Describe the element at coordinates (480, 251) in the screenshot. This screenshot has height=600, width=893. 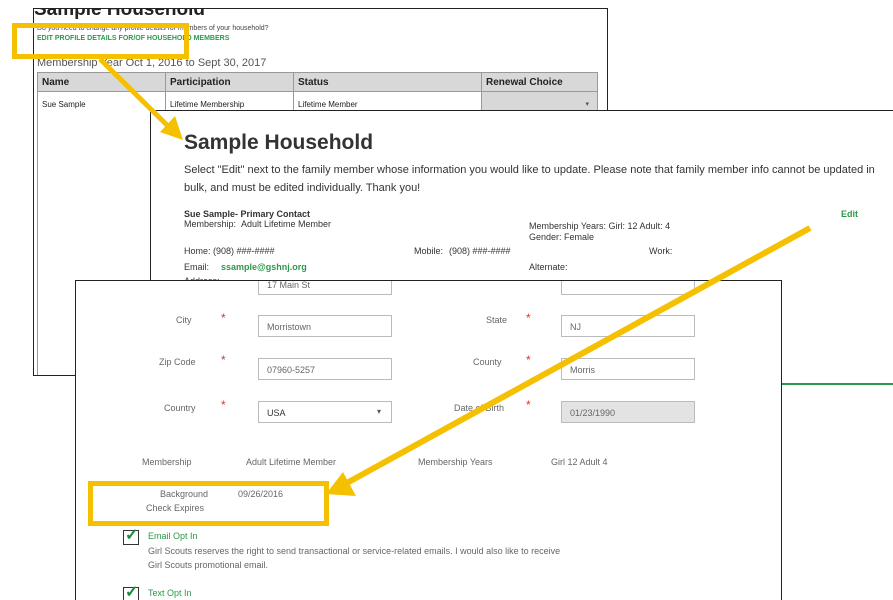
I see `mobile-phone-value: (908) ###-####` at that location.